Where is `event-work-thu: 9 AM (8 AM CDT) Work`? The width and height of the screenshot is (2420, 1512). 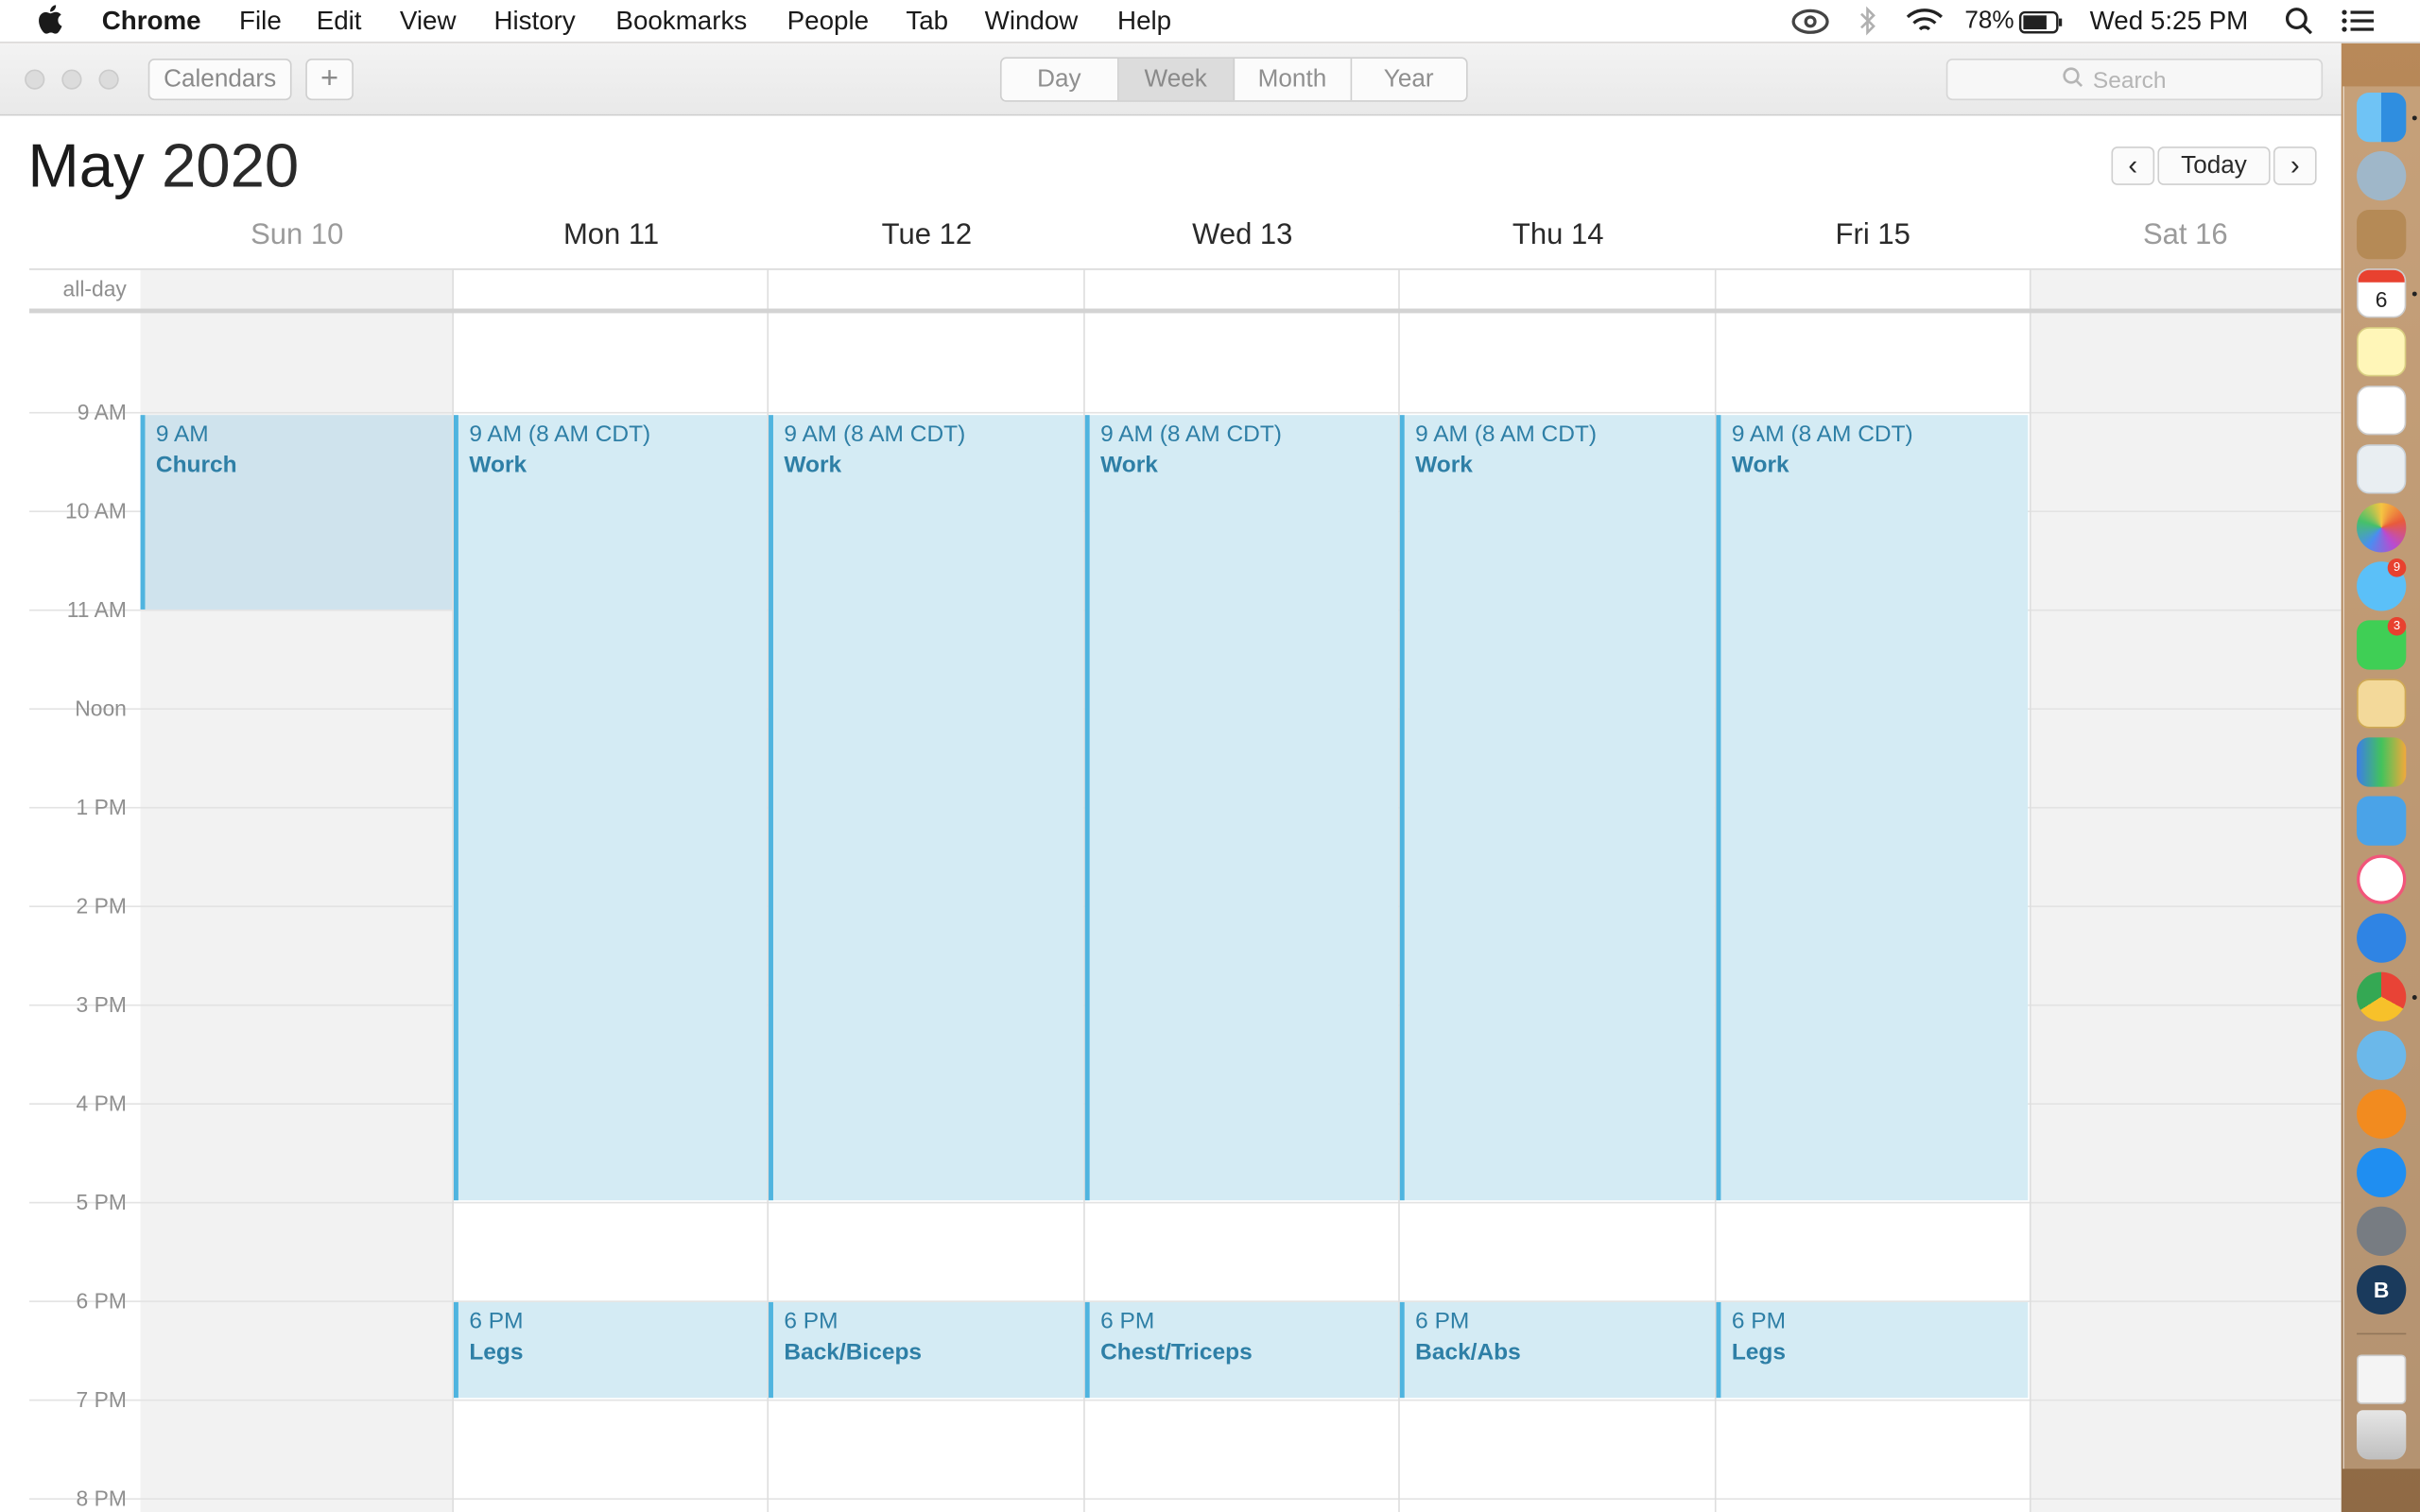
event-work-thu: 9 AM (8 AM CDT) Work is located at coordinates (1557, 808).